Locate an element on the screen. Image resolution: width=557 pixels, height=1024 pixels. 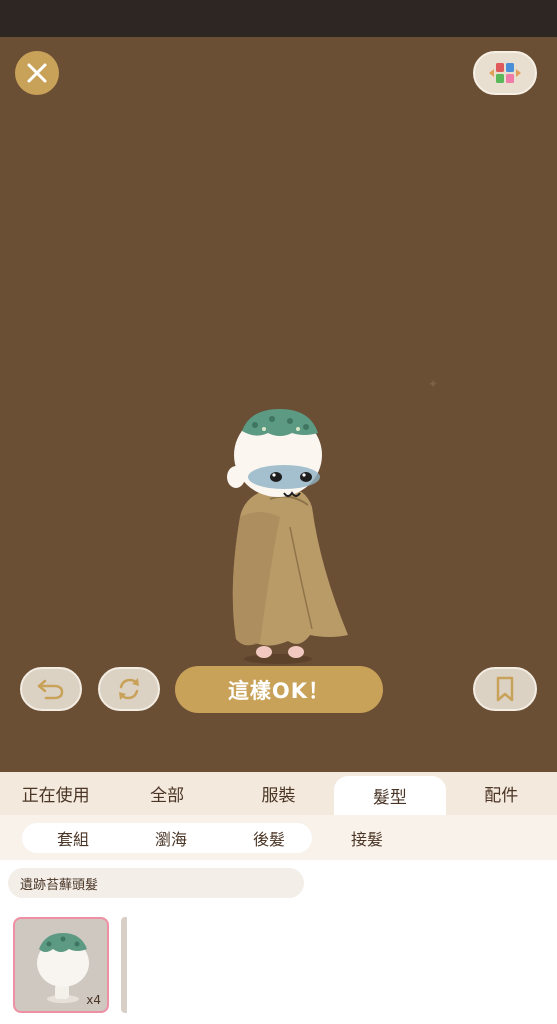
tab-hairstyle: 髮型 is located at coordinates (390, 795).